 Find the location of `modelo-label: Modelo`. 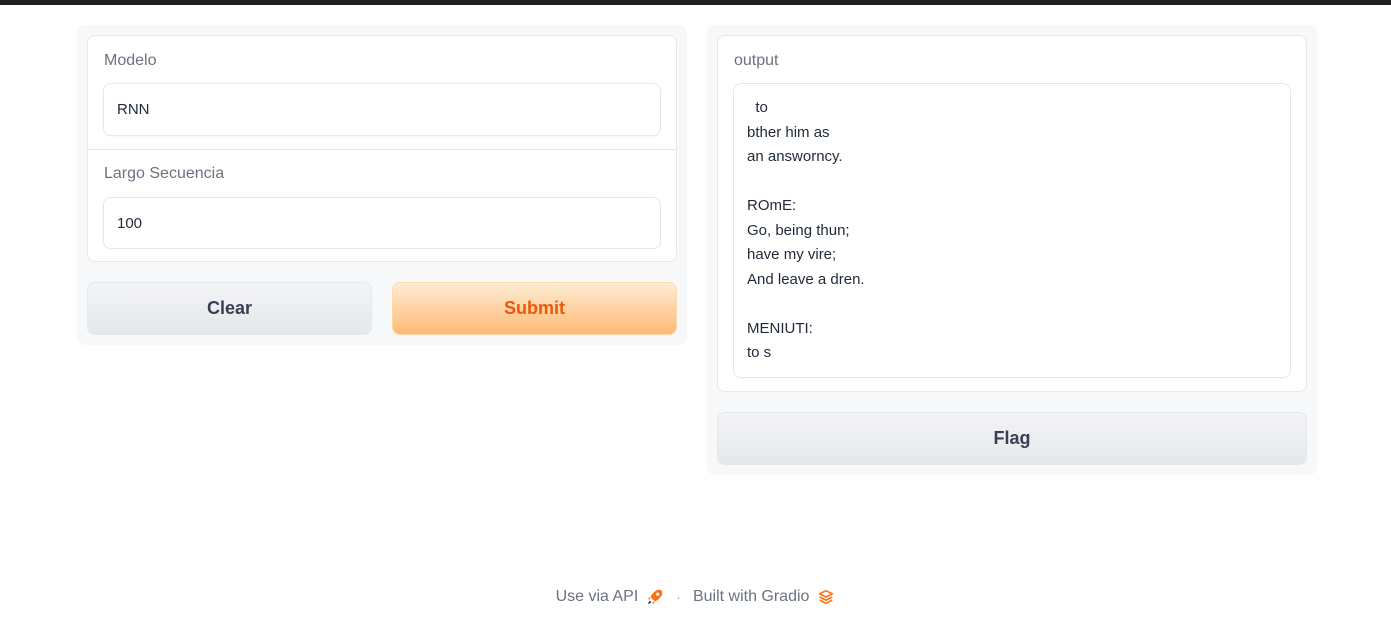

modelo-label: Modelo is located at coordinates (130, 60).